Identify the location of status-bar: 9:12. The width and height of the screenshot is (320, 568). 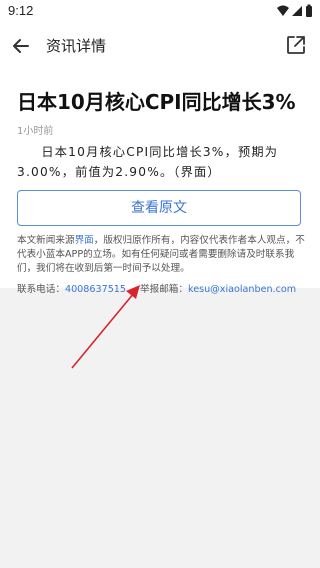
(160, 11).